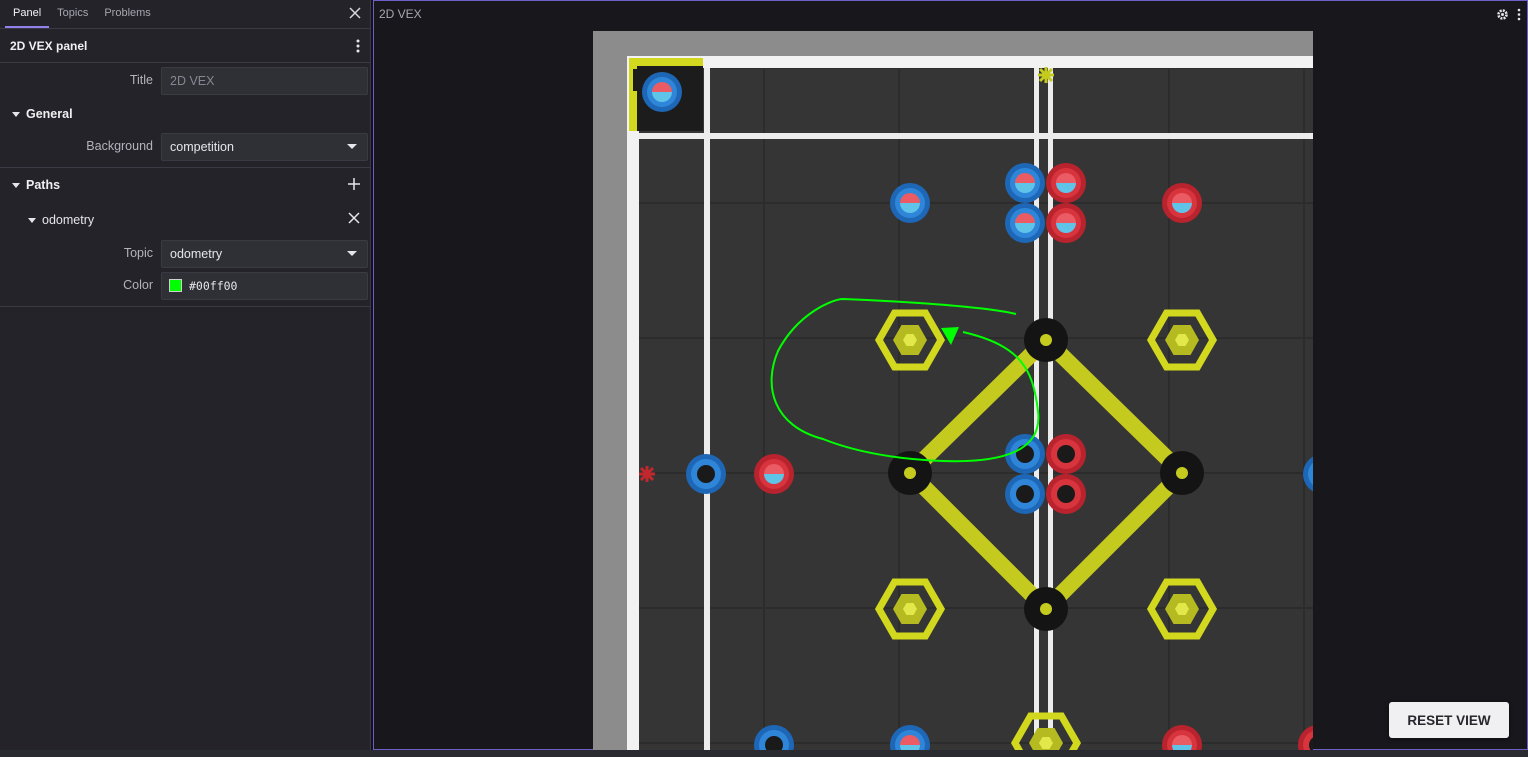 The image size is (1528, 757). I want to click on red-star-marker, so click(647, 474).